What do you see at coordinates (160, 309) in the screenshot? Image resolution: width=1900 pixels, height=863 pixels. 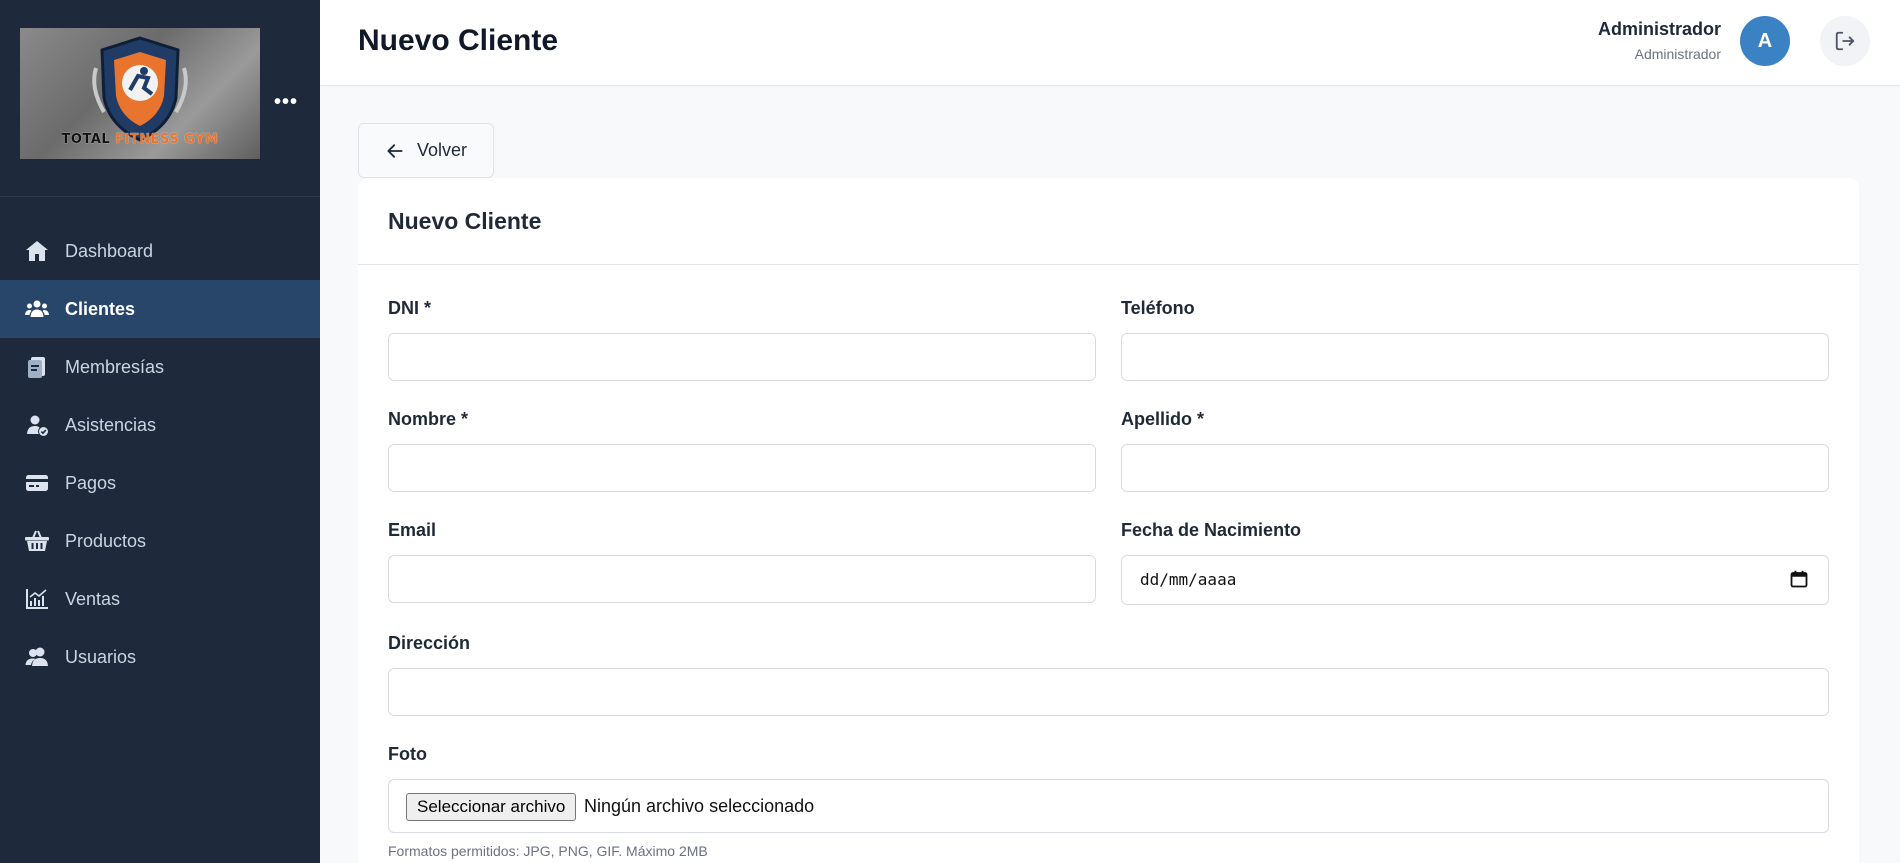 I see `sidebar-item-clientes: Clientes` at bounding box center [160, 309].